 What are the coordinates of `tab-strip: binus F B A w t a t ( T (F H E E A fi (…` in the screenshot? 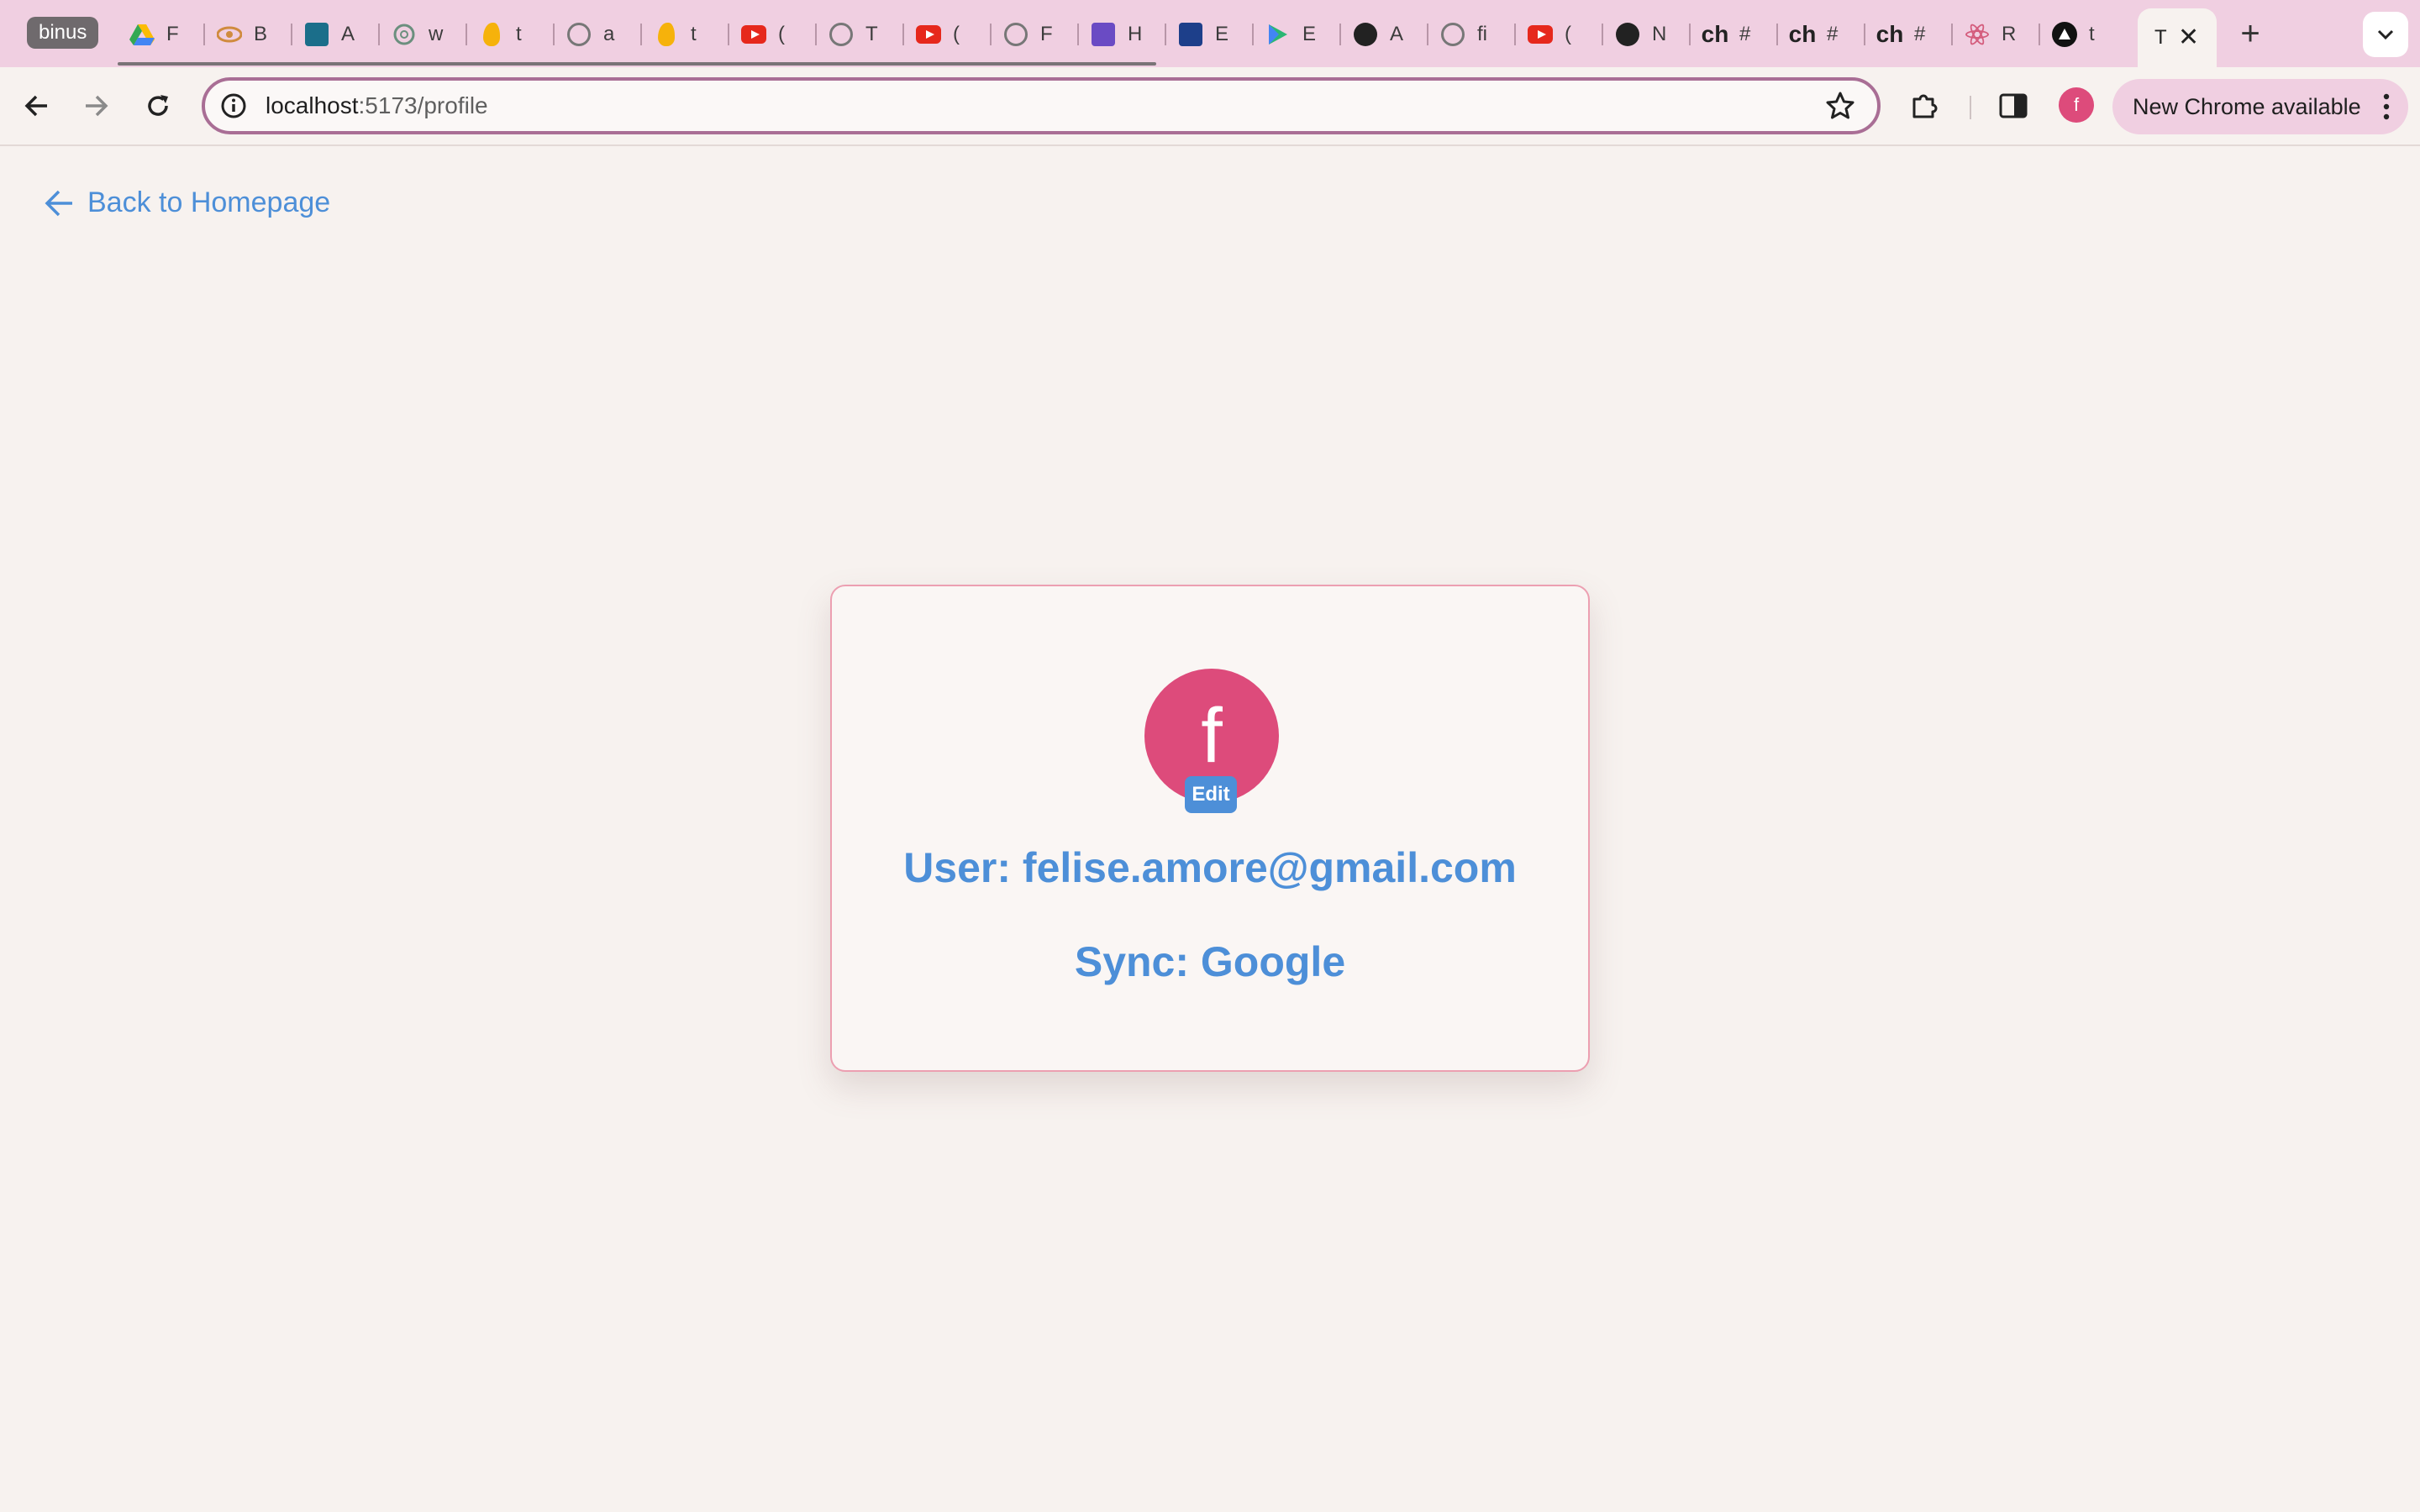 It's located at (1210, 33).